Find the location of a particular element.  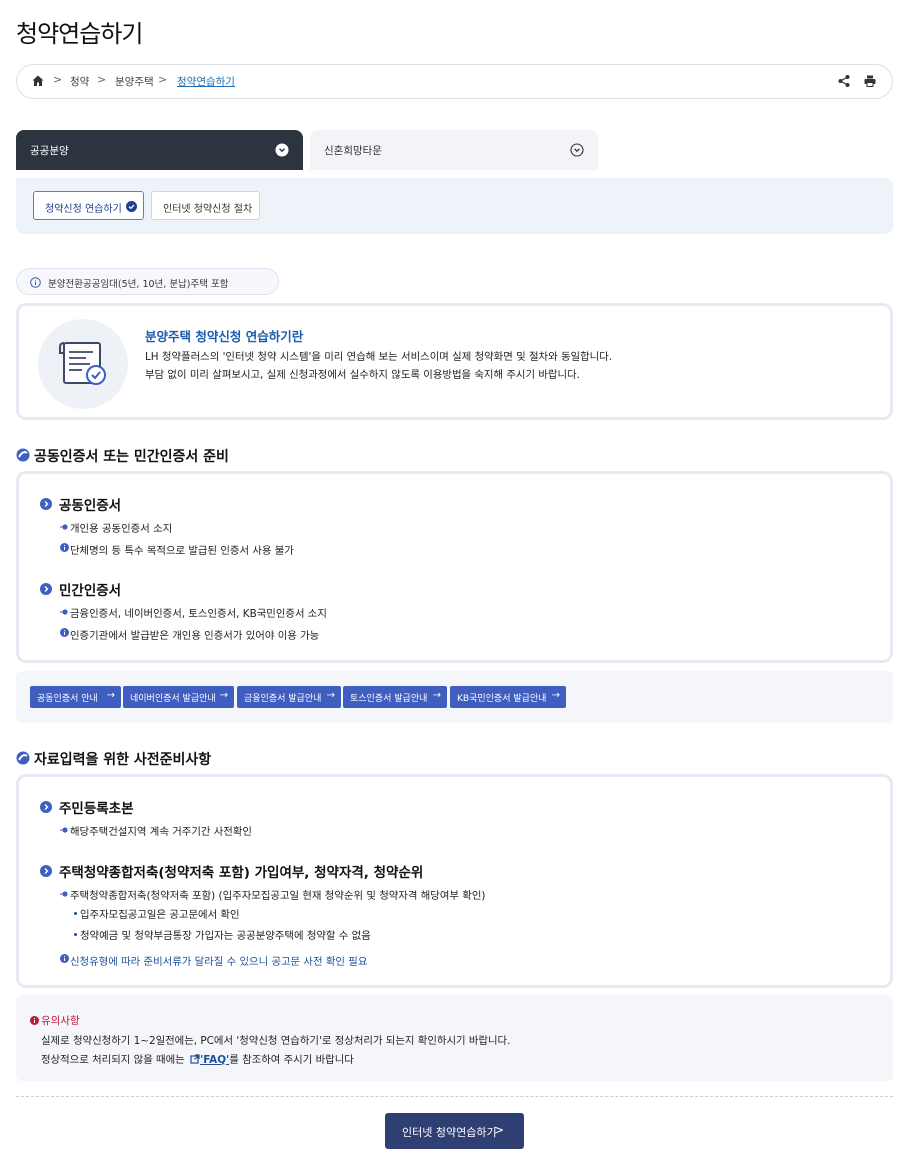

subtab-procedure: 인터넷 청약신청 절차 is located at coordinates (205, 205).